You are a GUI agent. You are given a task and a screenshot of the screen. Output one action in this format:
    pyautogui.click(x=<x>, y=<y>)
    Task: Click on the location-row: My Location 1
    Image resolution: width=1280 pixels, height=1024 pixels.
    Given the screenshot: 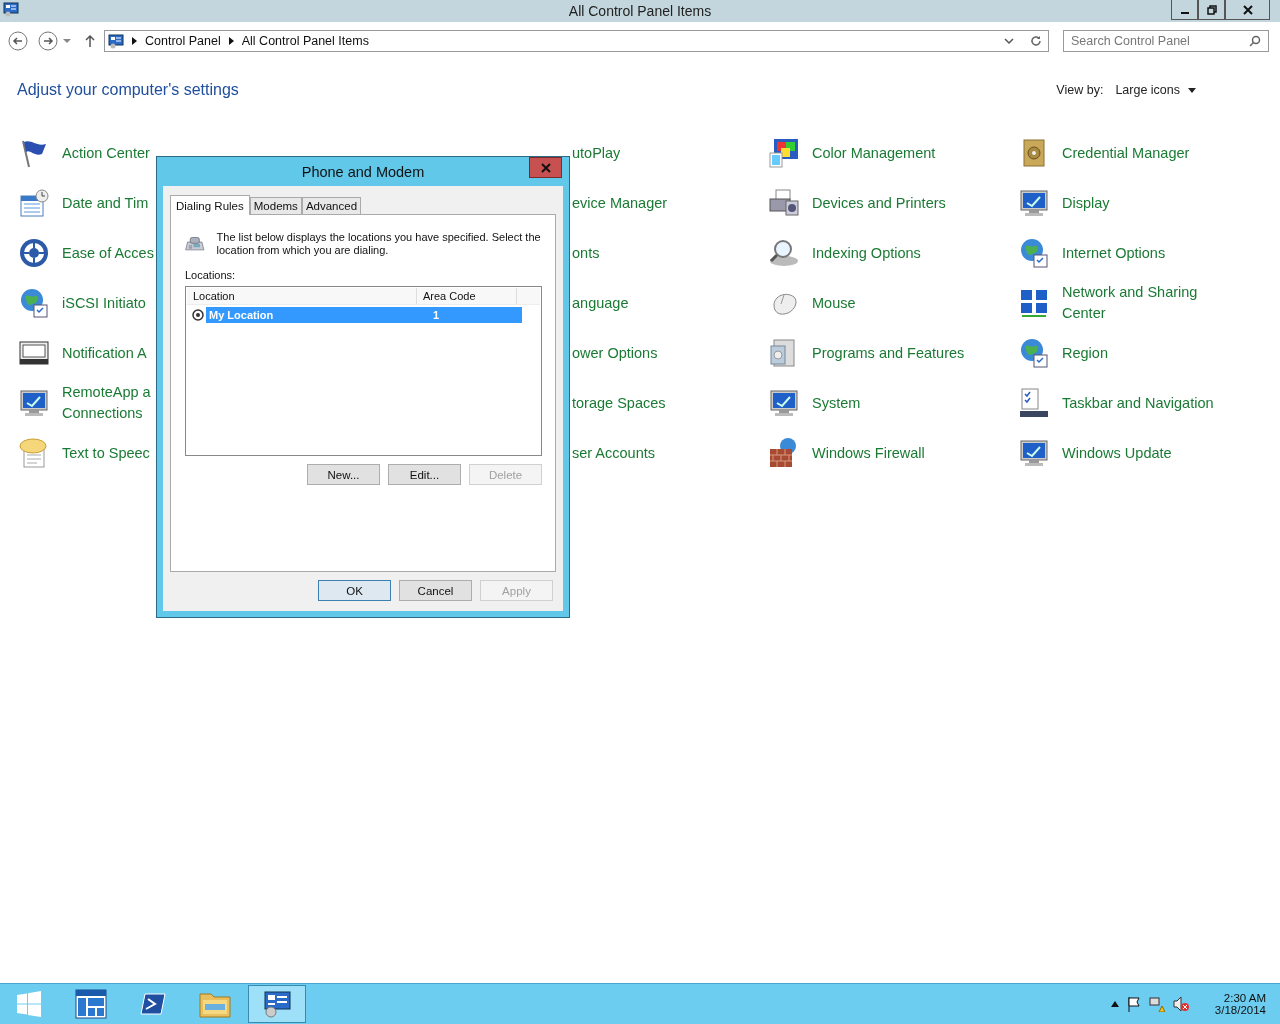 What is the action you would take?
    pyautogui.click(x=364, y=314)
    